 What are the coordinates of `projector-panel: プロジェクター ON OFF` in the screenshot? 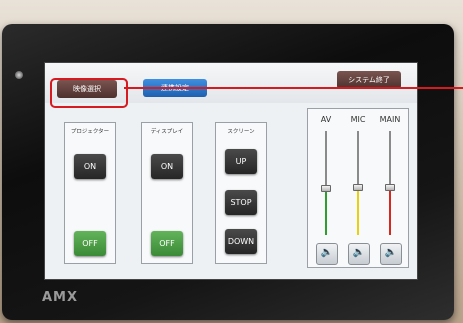 It's located at (90, 193).